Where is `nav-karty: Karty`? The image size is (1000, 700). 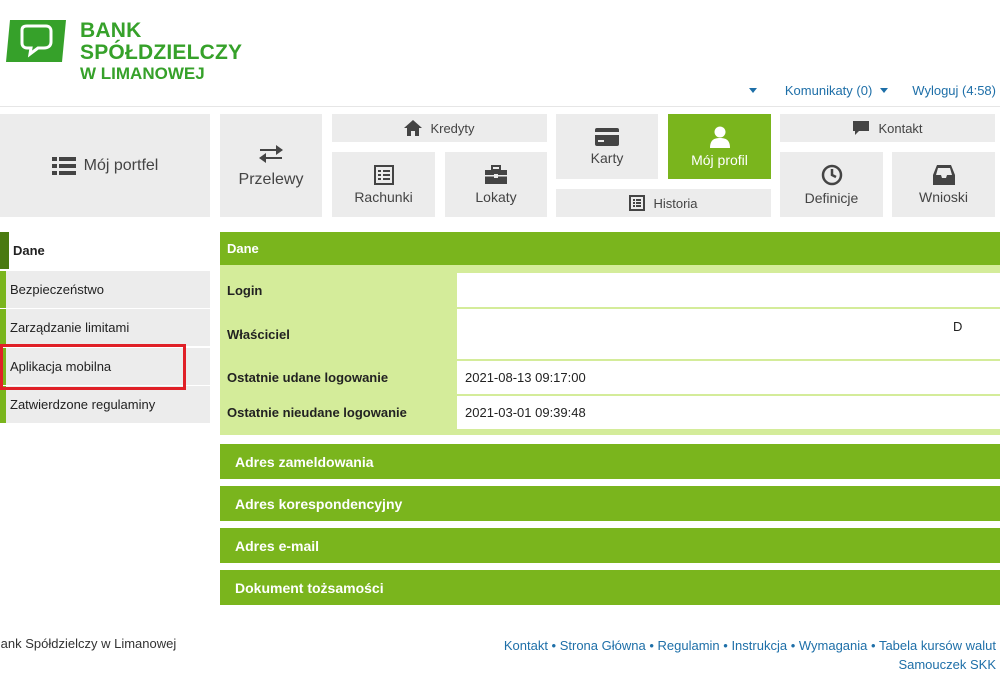
nav-karty: Karty is located at coordinates (607, 146).